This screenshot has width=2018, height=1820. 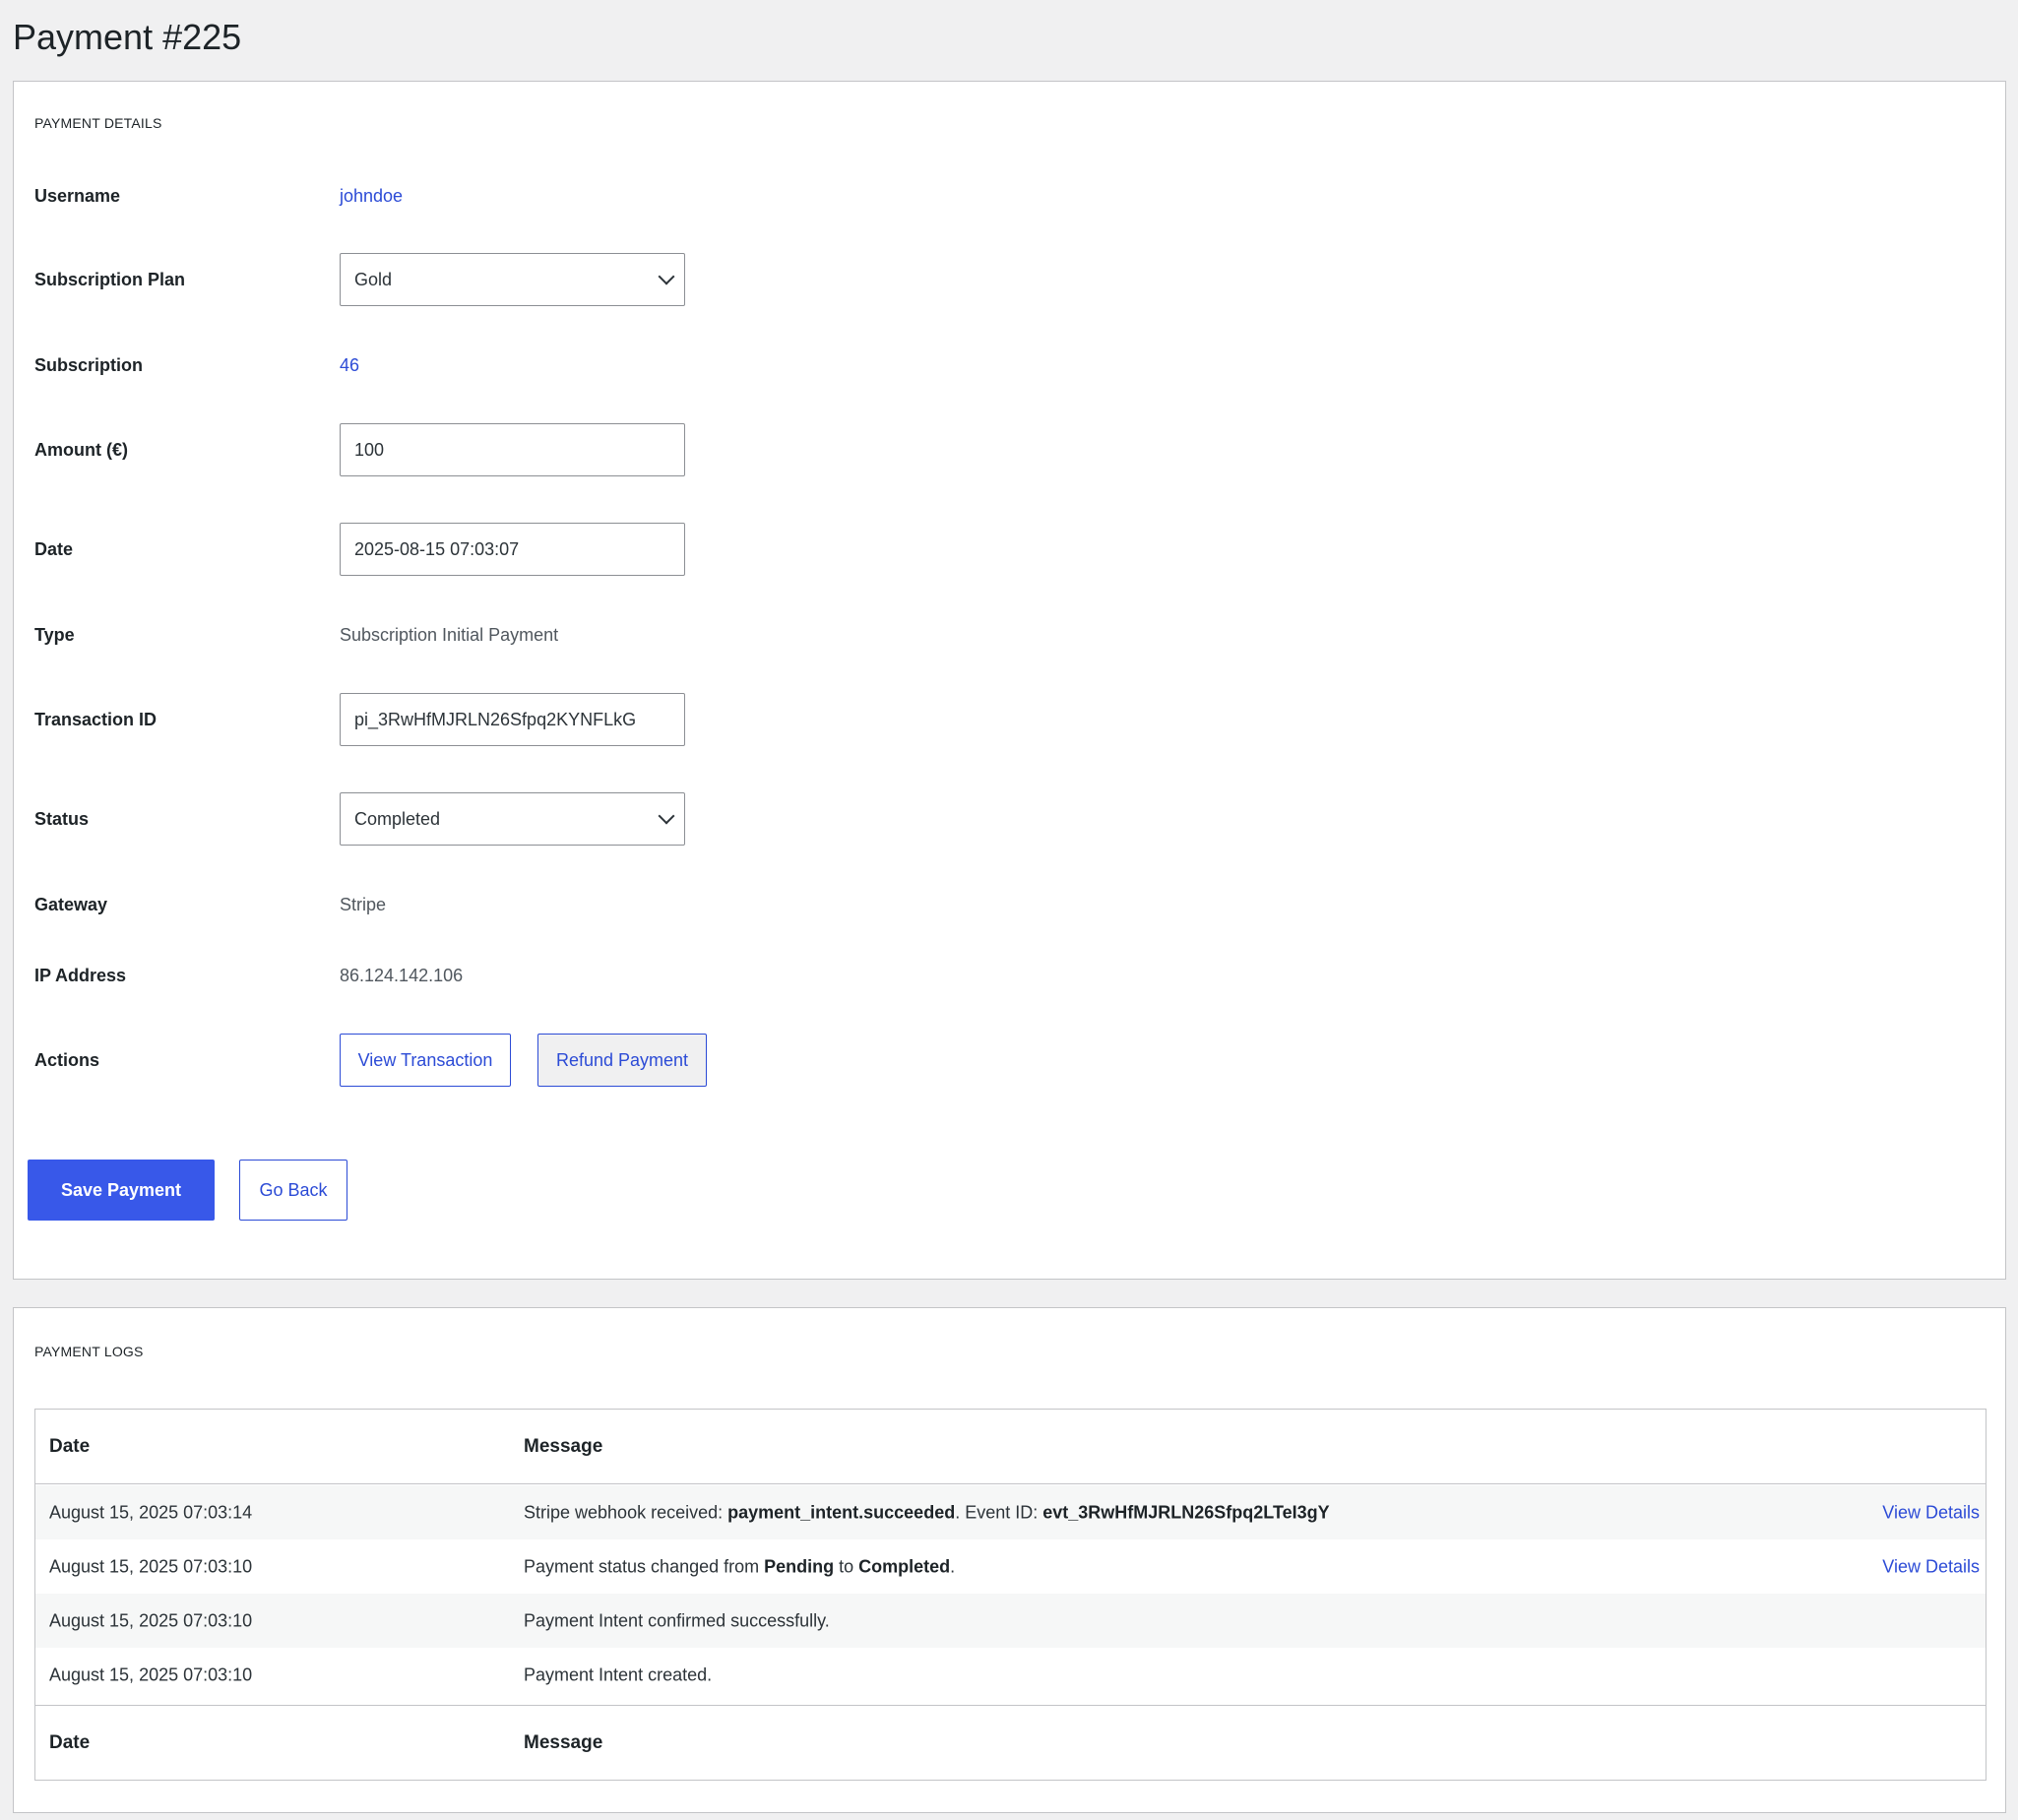 What do you see at coordinates (402, 975) in the screenshot?
I see `ip-address-value: 86.124.142.106` at bounding box center [402, 975].